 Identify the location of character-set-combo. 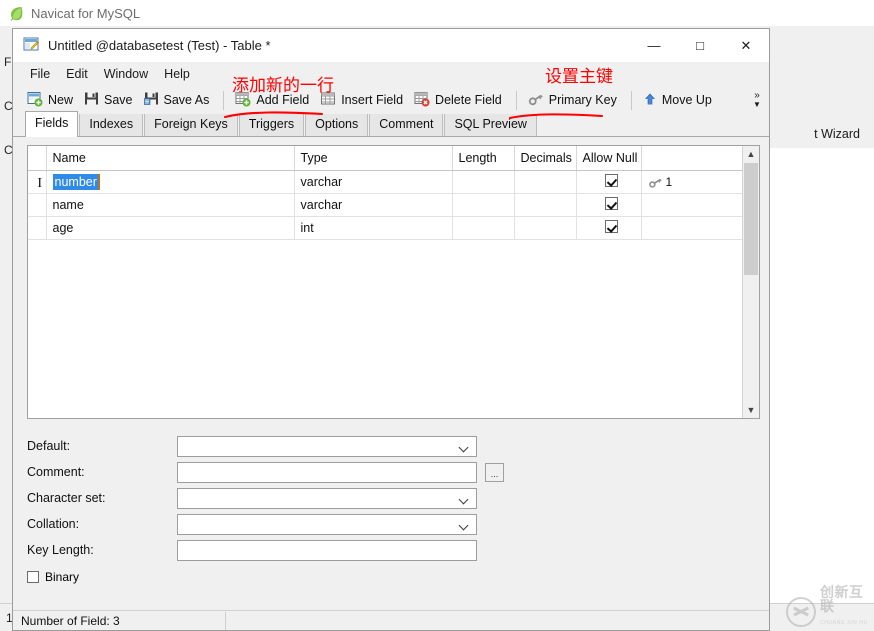
(327, 498).